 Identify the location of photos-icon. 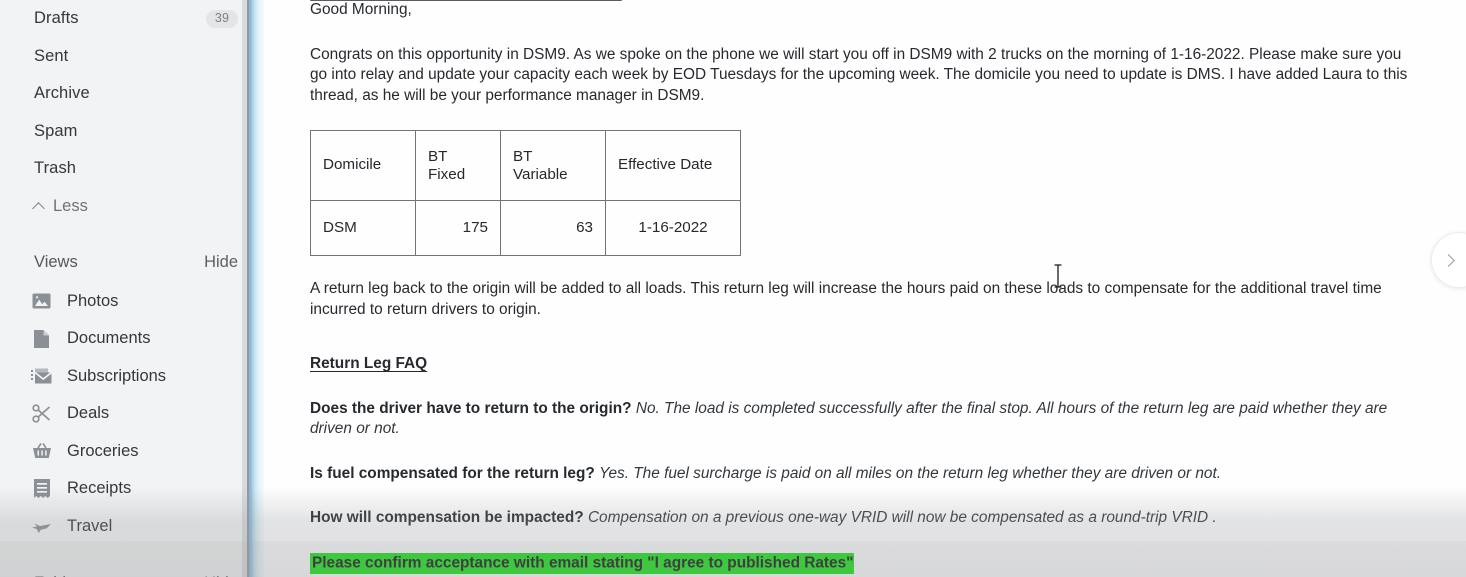
(41, 301).